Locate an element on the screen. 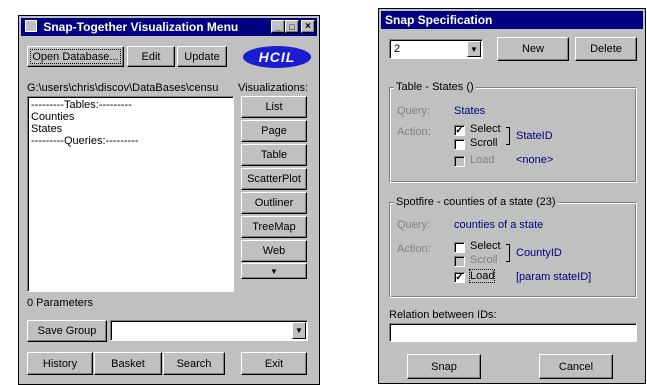 This screenshot has width=647, height=385. viz-list-button: List is located at coordinates (274, 107).